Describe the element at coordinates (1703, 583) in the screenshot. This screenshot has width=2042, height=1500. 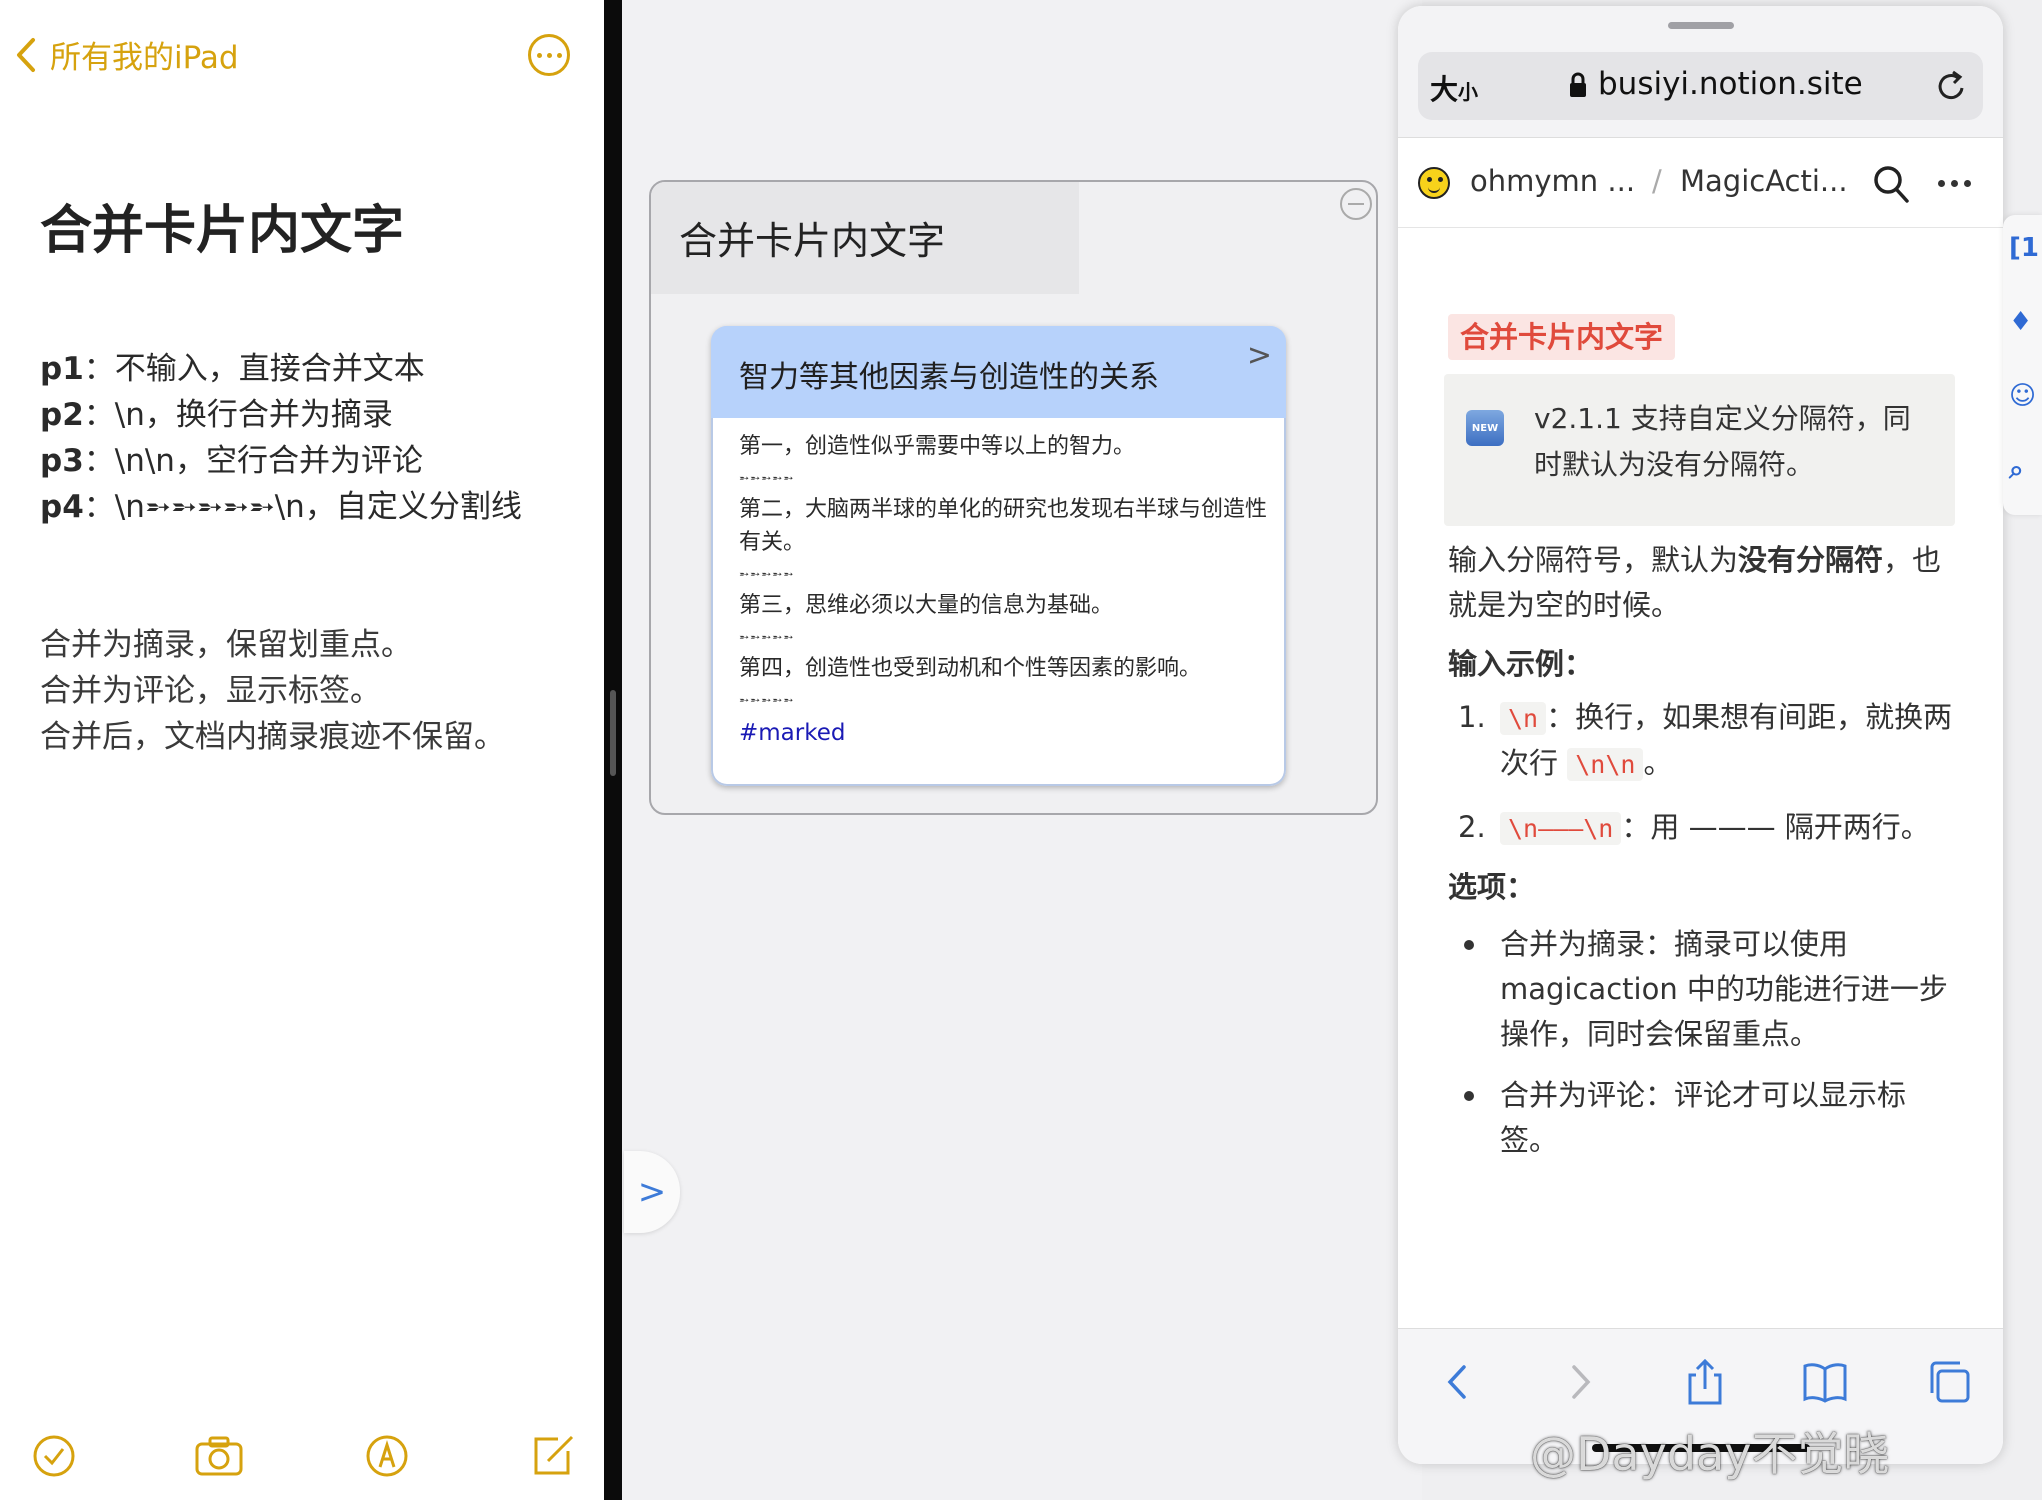
I see `intro-paragraph: 输入分隔符号，默认为没有分隔符，也就是为空的时候。` at that location.